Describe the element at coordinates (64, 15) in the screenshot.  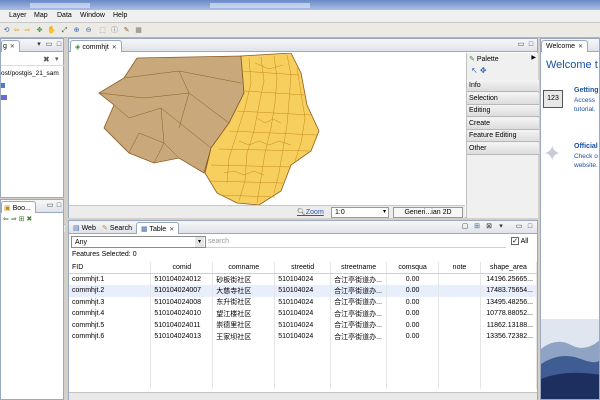
I see `menu-data: Data` at that location.